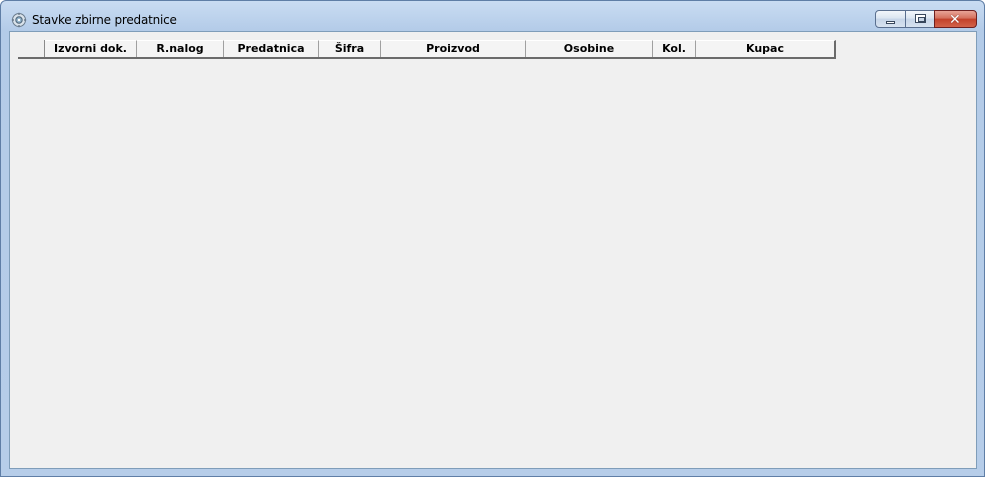 The image size is (985, 477). I want to click on window-title: Stavke zbirne predatnice, so click(104, 20).